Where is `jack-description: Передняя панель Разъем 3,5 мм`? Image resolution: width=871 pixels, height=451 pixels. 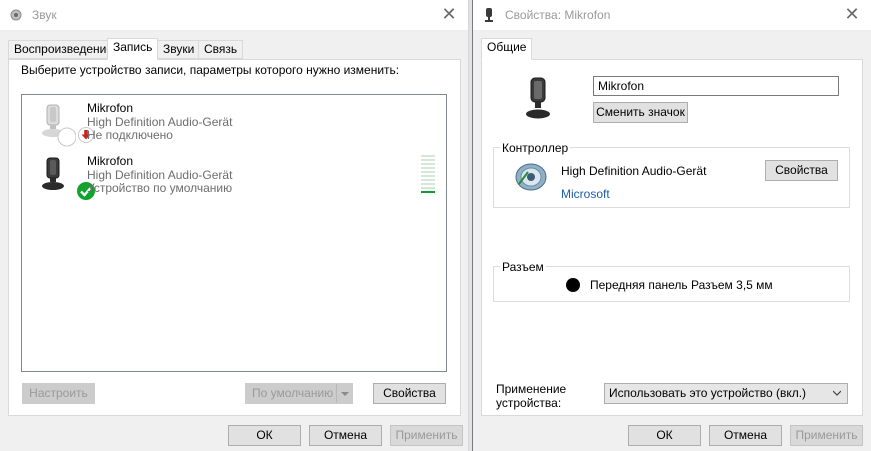 jack-description: Передняя панель Разъем 3,5 мм is located at coordinates (681, 285).